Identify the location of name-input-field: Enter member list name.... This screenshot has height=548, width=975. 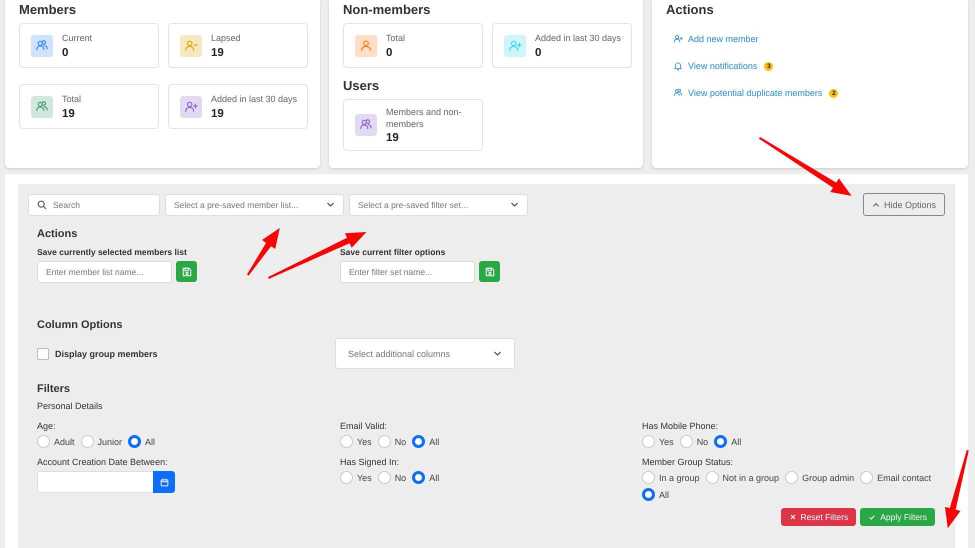
(104, 272).